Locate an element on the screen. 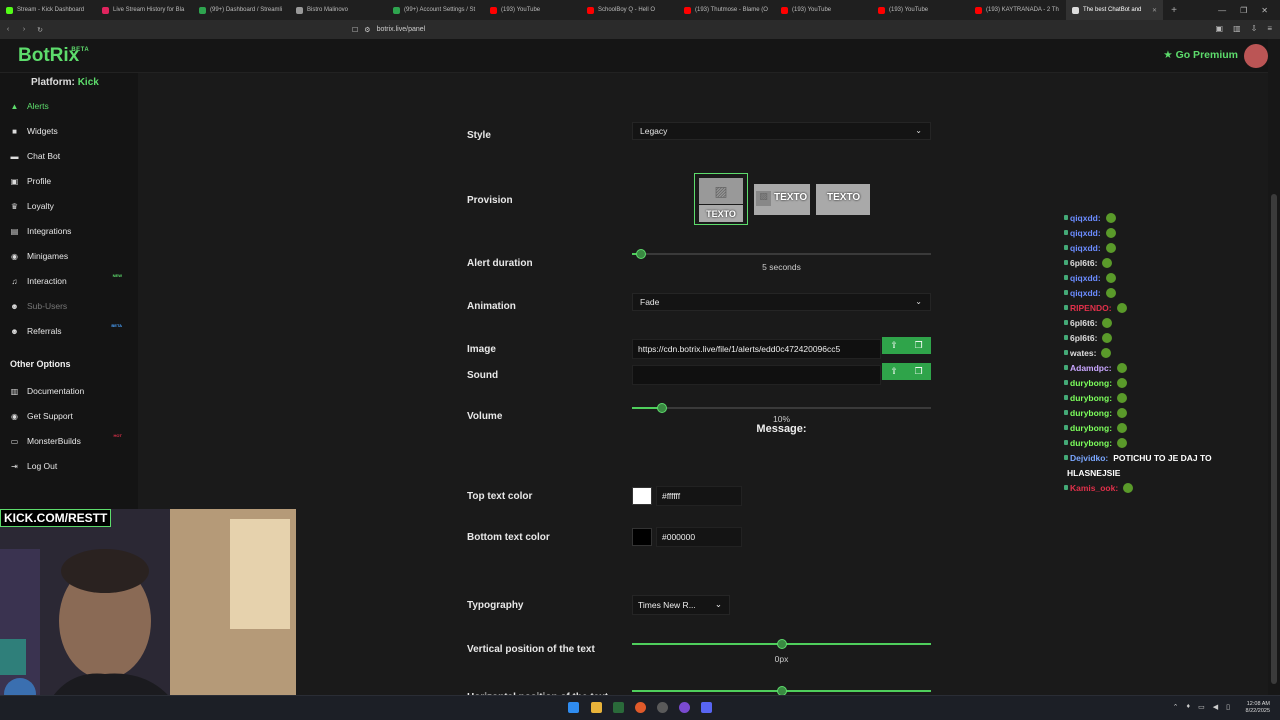 This screenshot has width=1280, height=720. sidebar-item-referrals: ☻ Referrals BETA is located at coordinates (70, 331).